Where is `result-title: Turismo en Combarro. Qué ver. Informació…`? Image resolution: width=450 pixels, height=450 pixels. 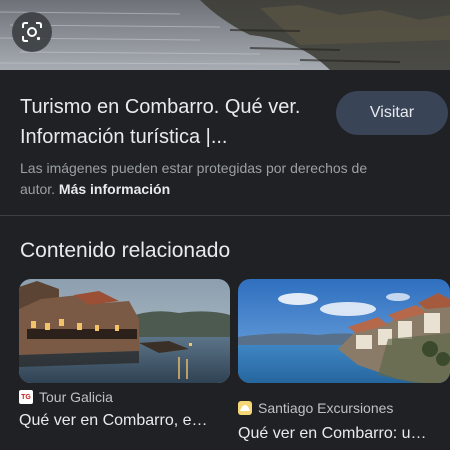
result-title: Turismo en Combarro. Qué ver. Informació… is located at coordinates (170, 122).